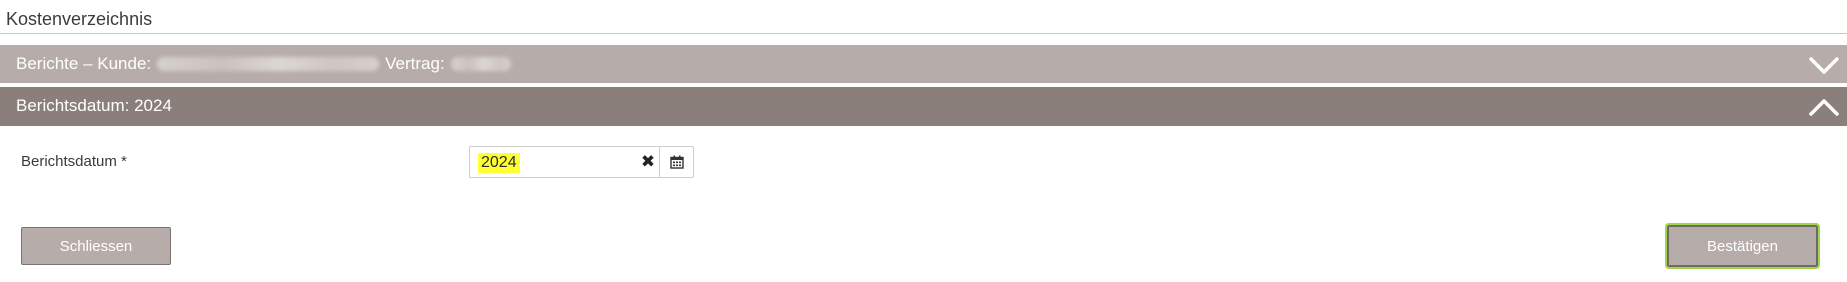 The width and height of the screenshot is (1847, 282). Describe the element at coordinates (923, 64) in the screenshot. I see `accordion-reports-header: Berichte – Kunde: Vertrag:` at that location.